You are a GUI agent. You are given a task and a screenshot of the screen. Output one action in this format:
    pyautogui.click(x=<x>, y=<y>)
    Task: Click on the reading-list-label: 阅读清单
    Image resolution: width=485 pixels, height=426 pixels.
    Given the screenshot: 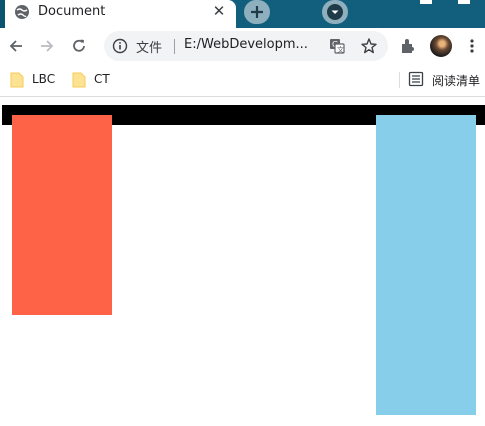 What is the action you would take?
    pyautogui.click(x=456, y=80)
    